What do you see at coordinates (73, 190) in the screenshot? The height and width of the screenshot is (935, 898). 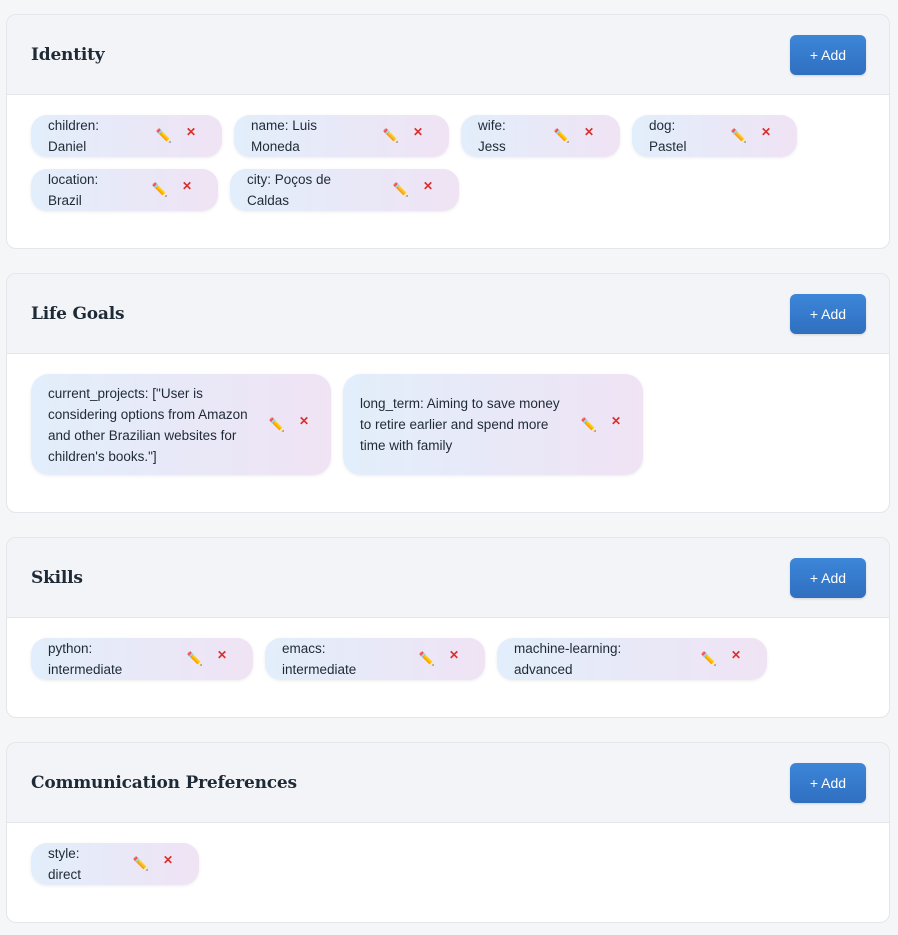 I see `chip-label: location: Brazil` at bounding box center [73, 190].